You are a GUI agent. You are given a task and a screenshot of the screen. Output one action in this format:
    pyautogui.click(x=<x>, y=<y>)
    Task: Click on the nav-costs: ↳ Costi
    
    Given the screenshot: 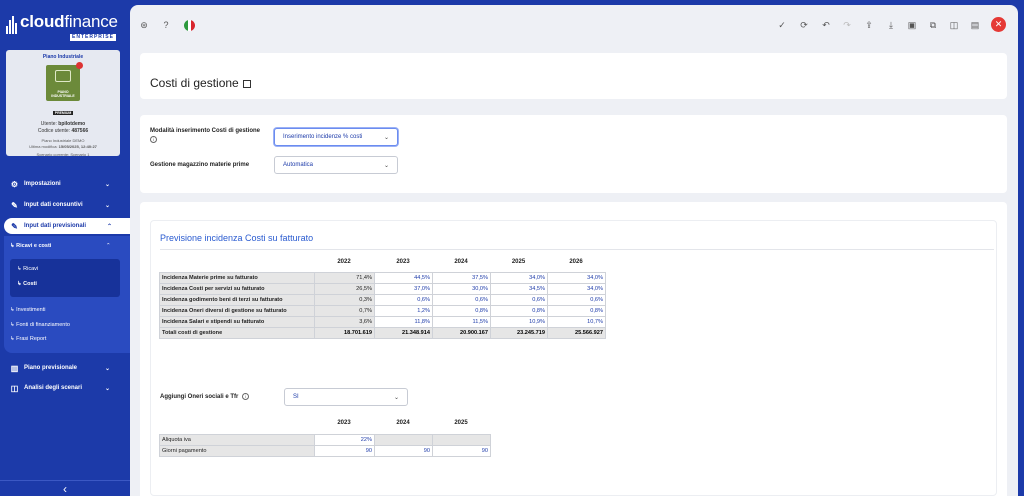 What is the action you would take?
    pyautogui.click(x=27, y=284)
    